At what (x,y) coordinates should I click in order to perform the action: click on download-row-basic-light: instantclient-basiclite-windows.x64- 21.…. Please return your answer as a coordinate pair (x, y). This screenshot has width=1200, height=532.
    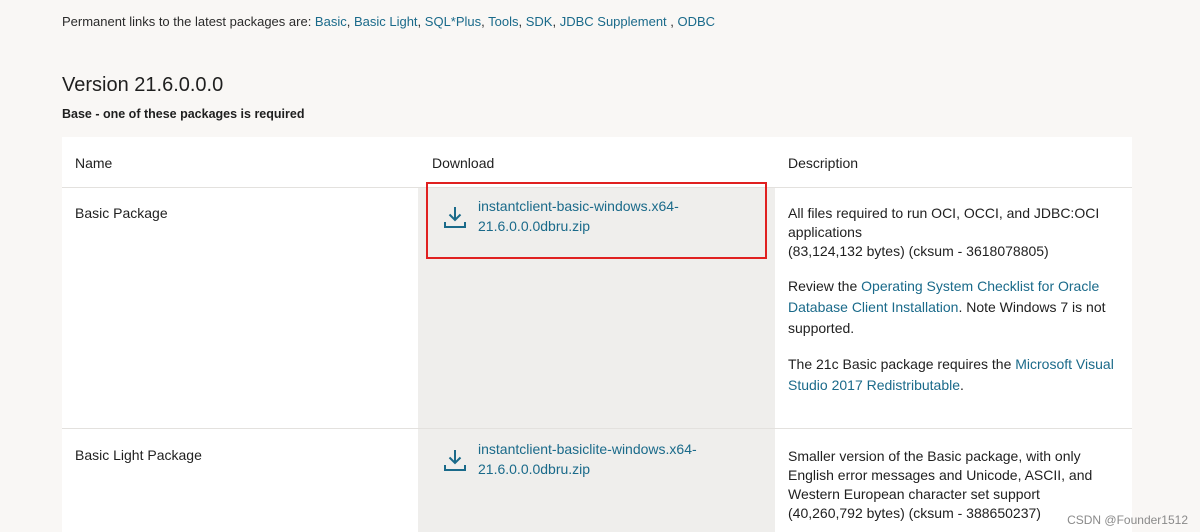
    Looking at the image, I should click on (575, 459).